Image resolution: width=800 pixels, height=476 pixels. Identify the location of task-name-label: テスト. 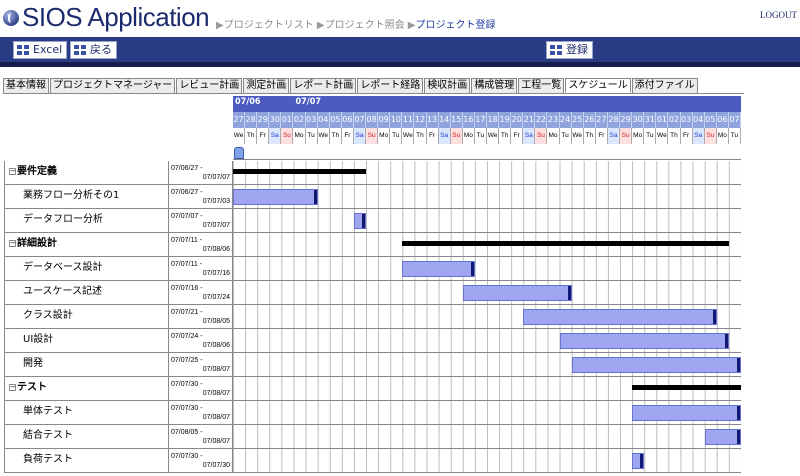
(32, 387).